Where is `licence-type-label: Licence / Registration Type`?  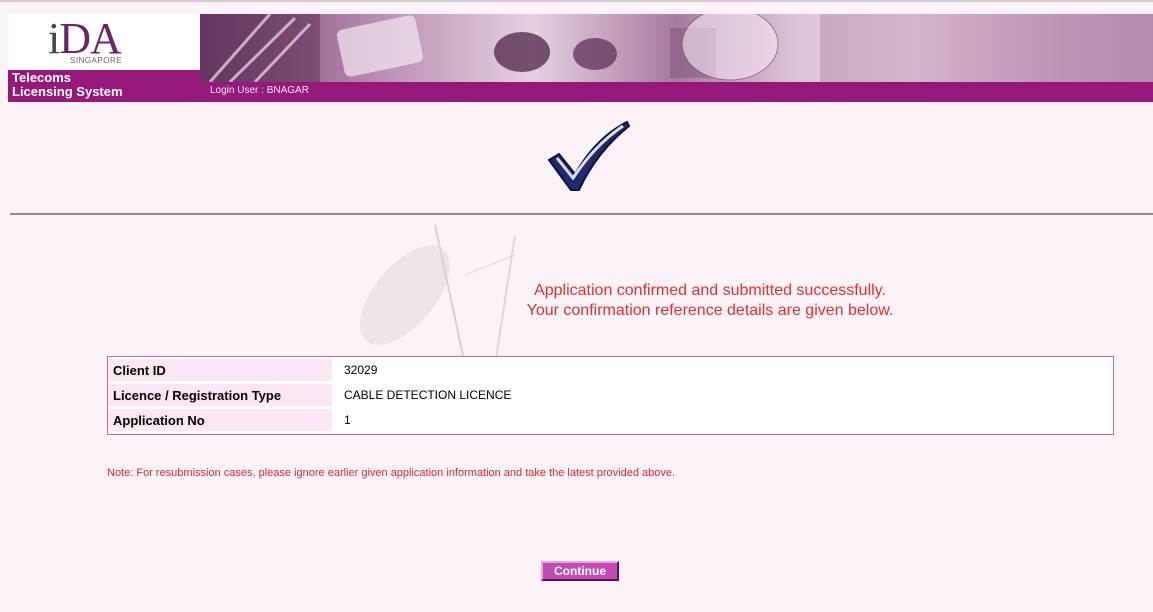 licence-type-label: Licence / Registration Type is located at coordinates (197, 395).